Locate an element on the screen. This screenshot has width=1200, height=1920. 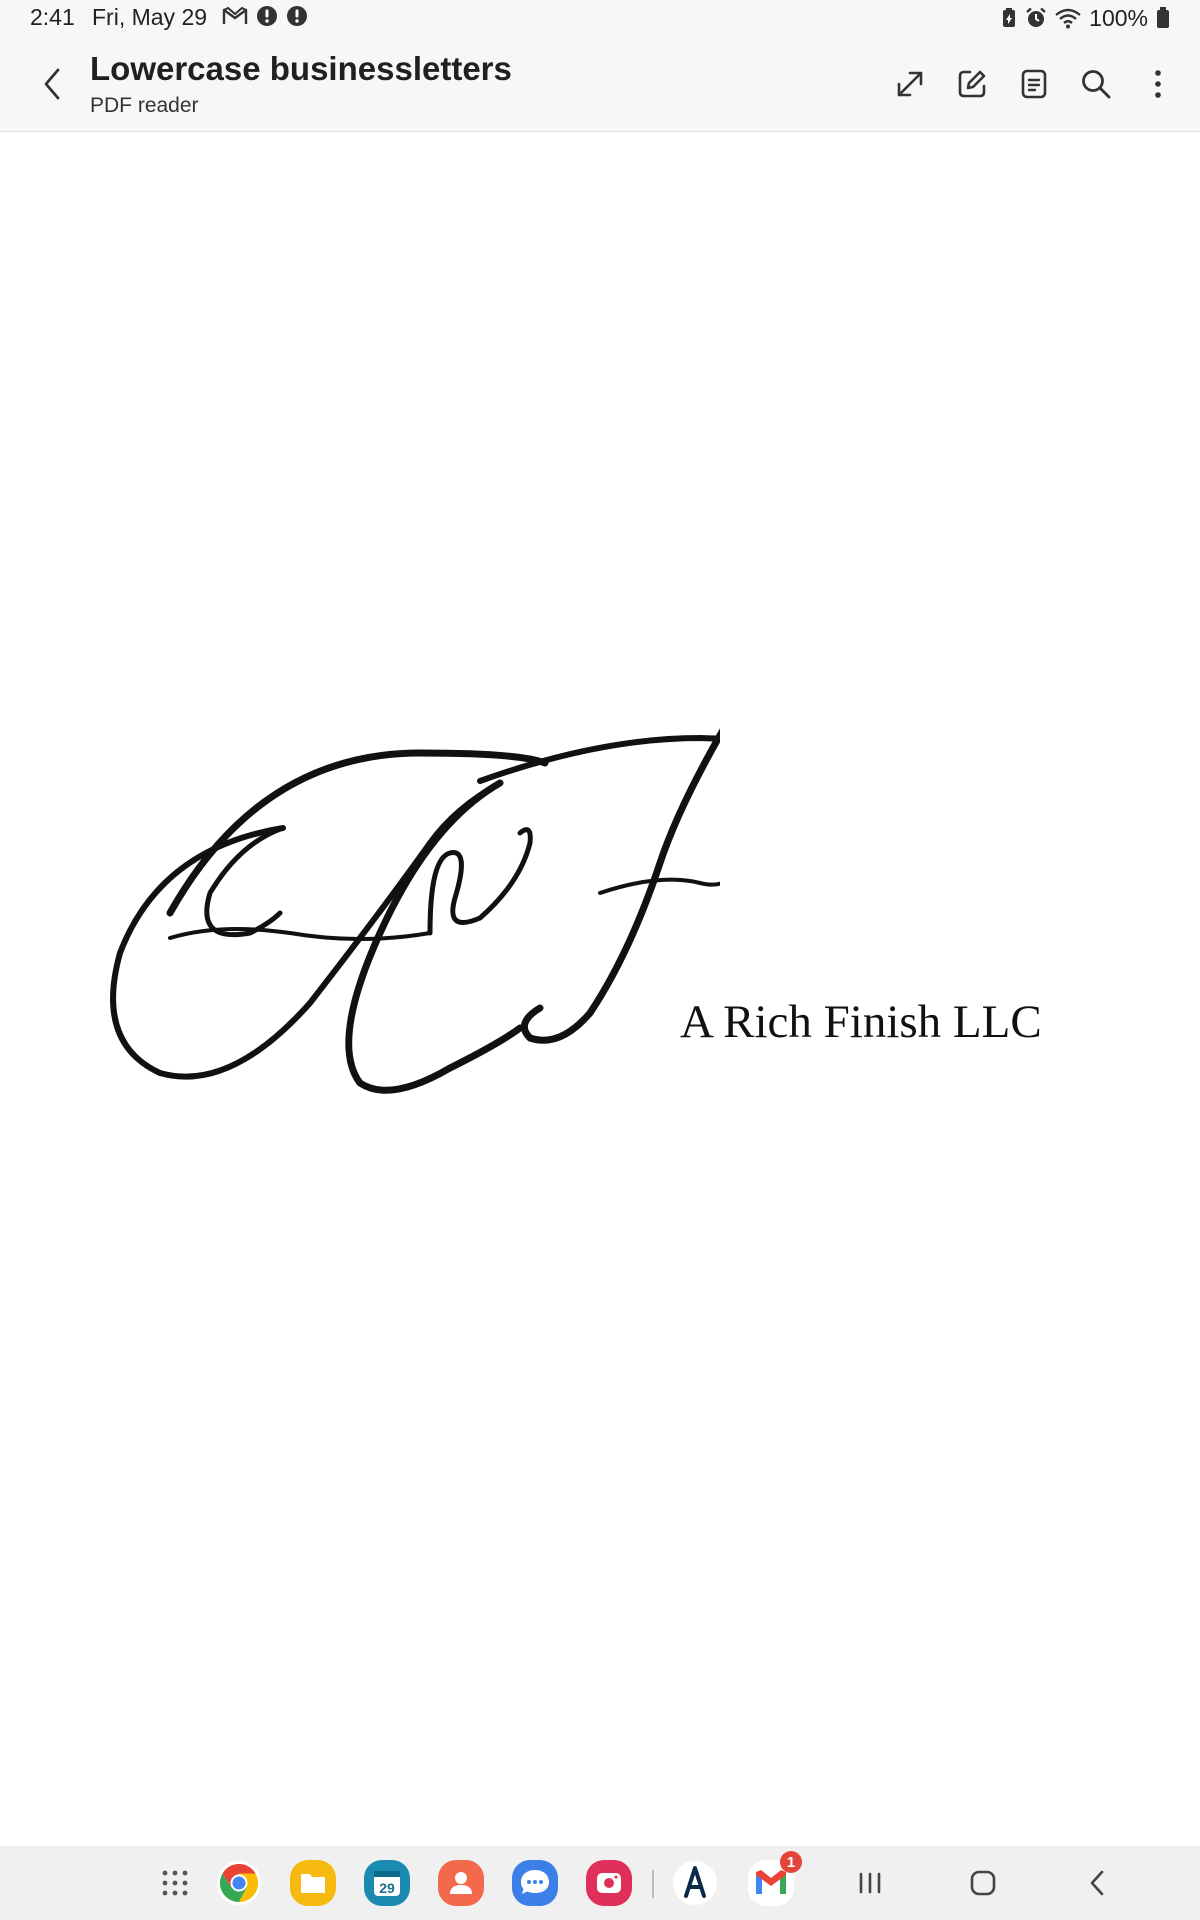
more-options-button is located at coordinates (1158, 84).